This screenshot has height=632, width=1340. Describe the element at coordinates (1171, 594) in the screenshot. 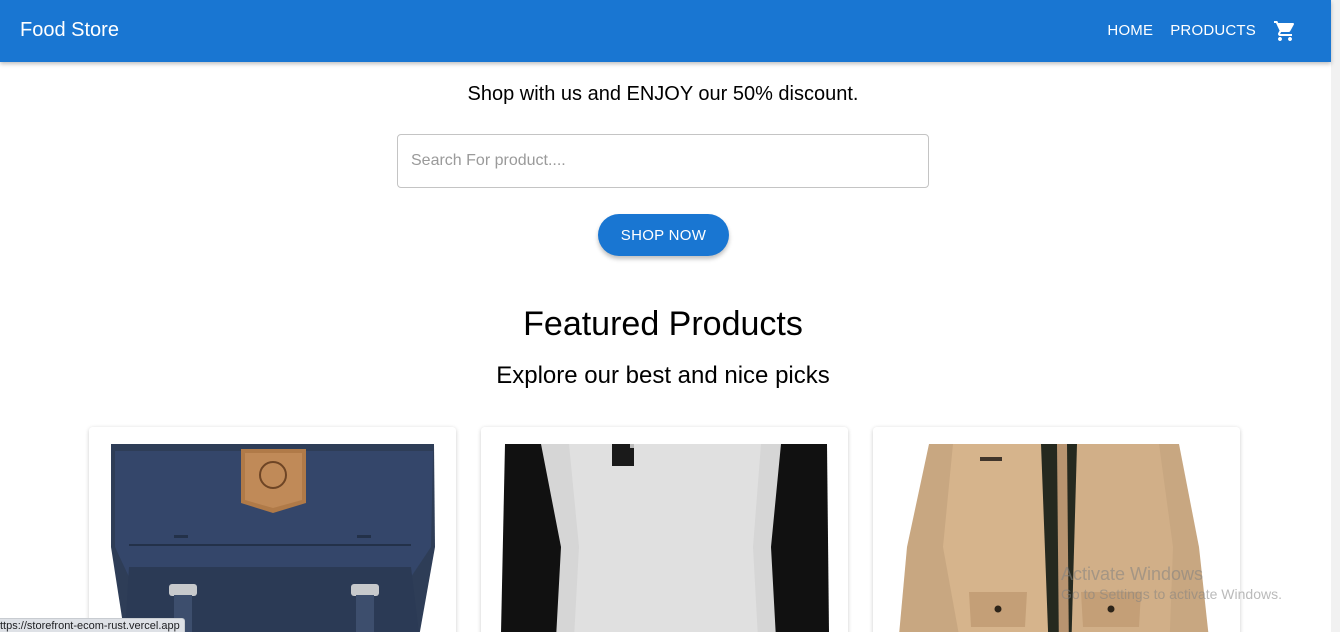

I see `watermark-subtitle: Go to Settings to activate Windows.` at that location.